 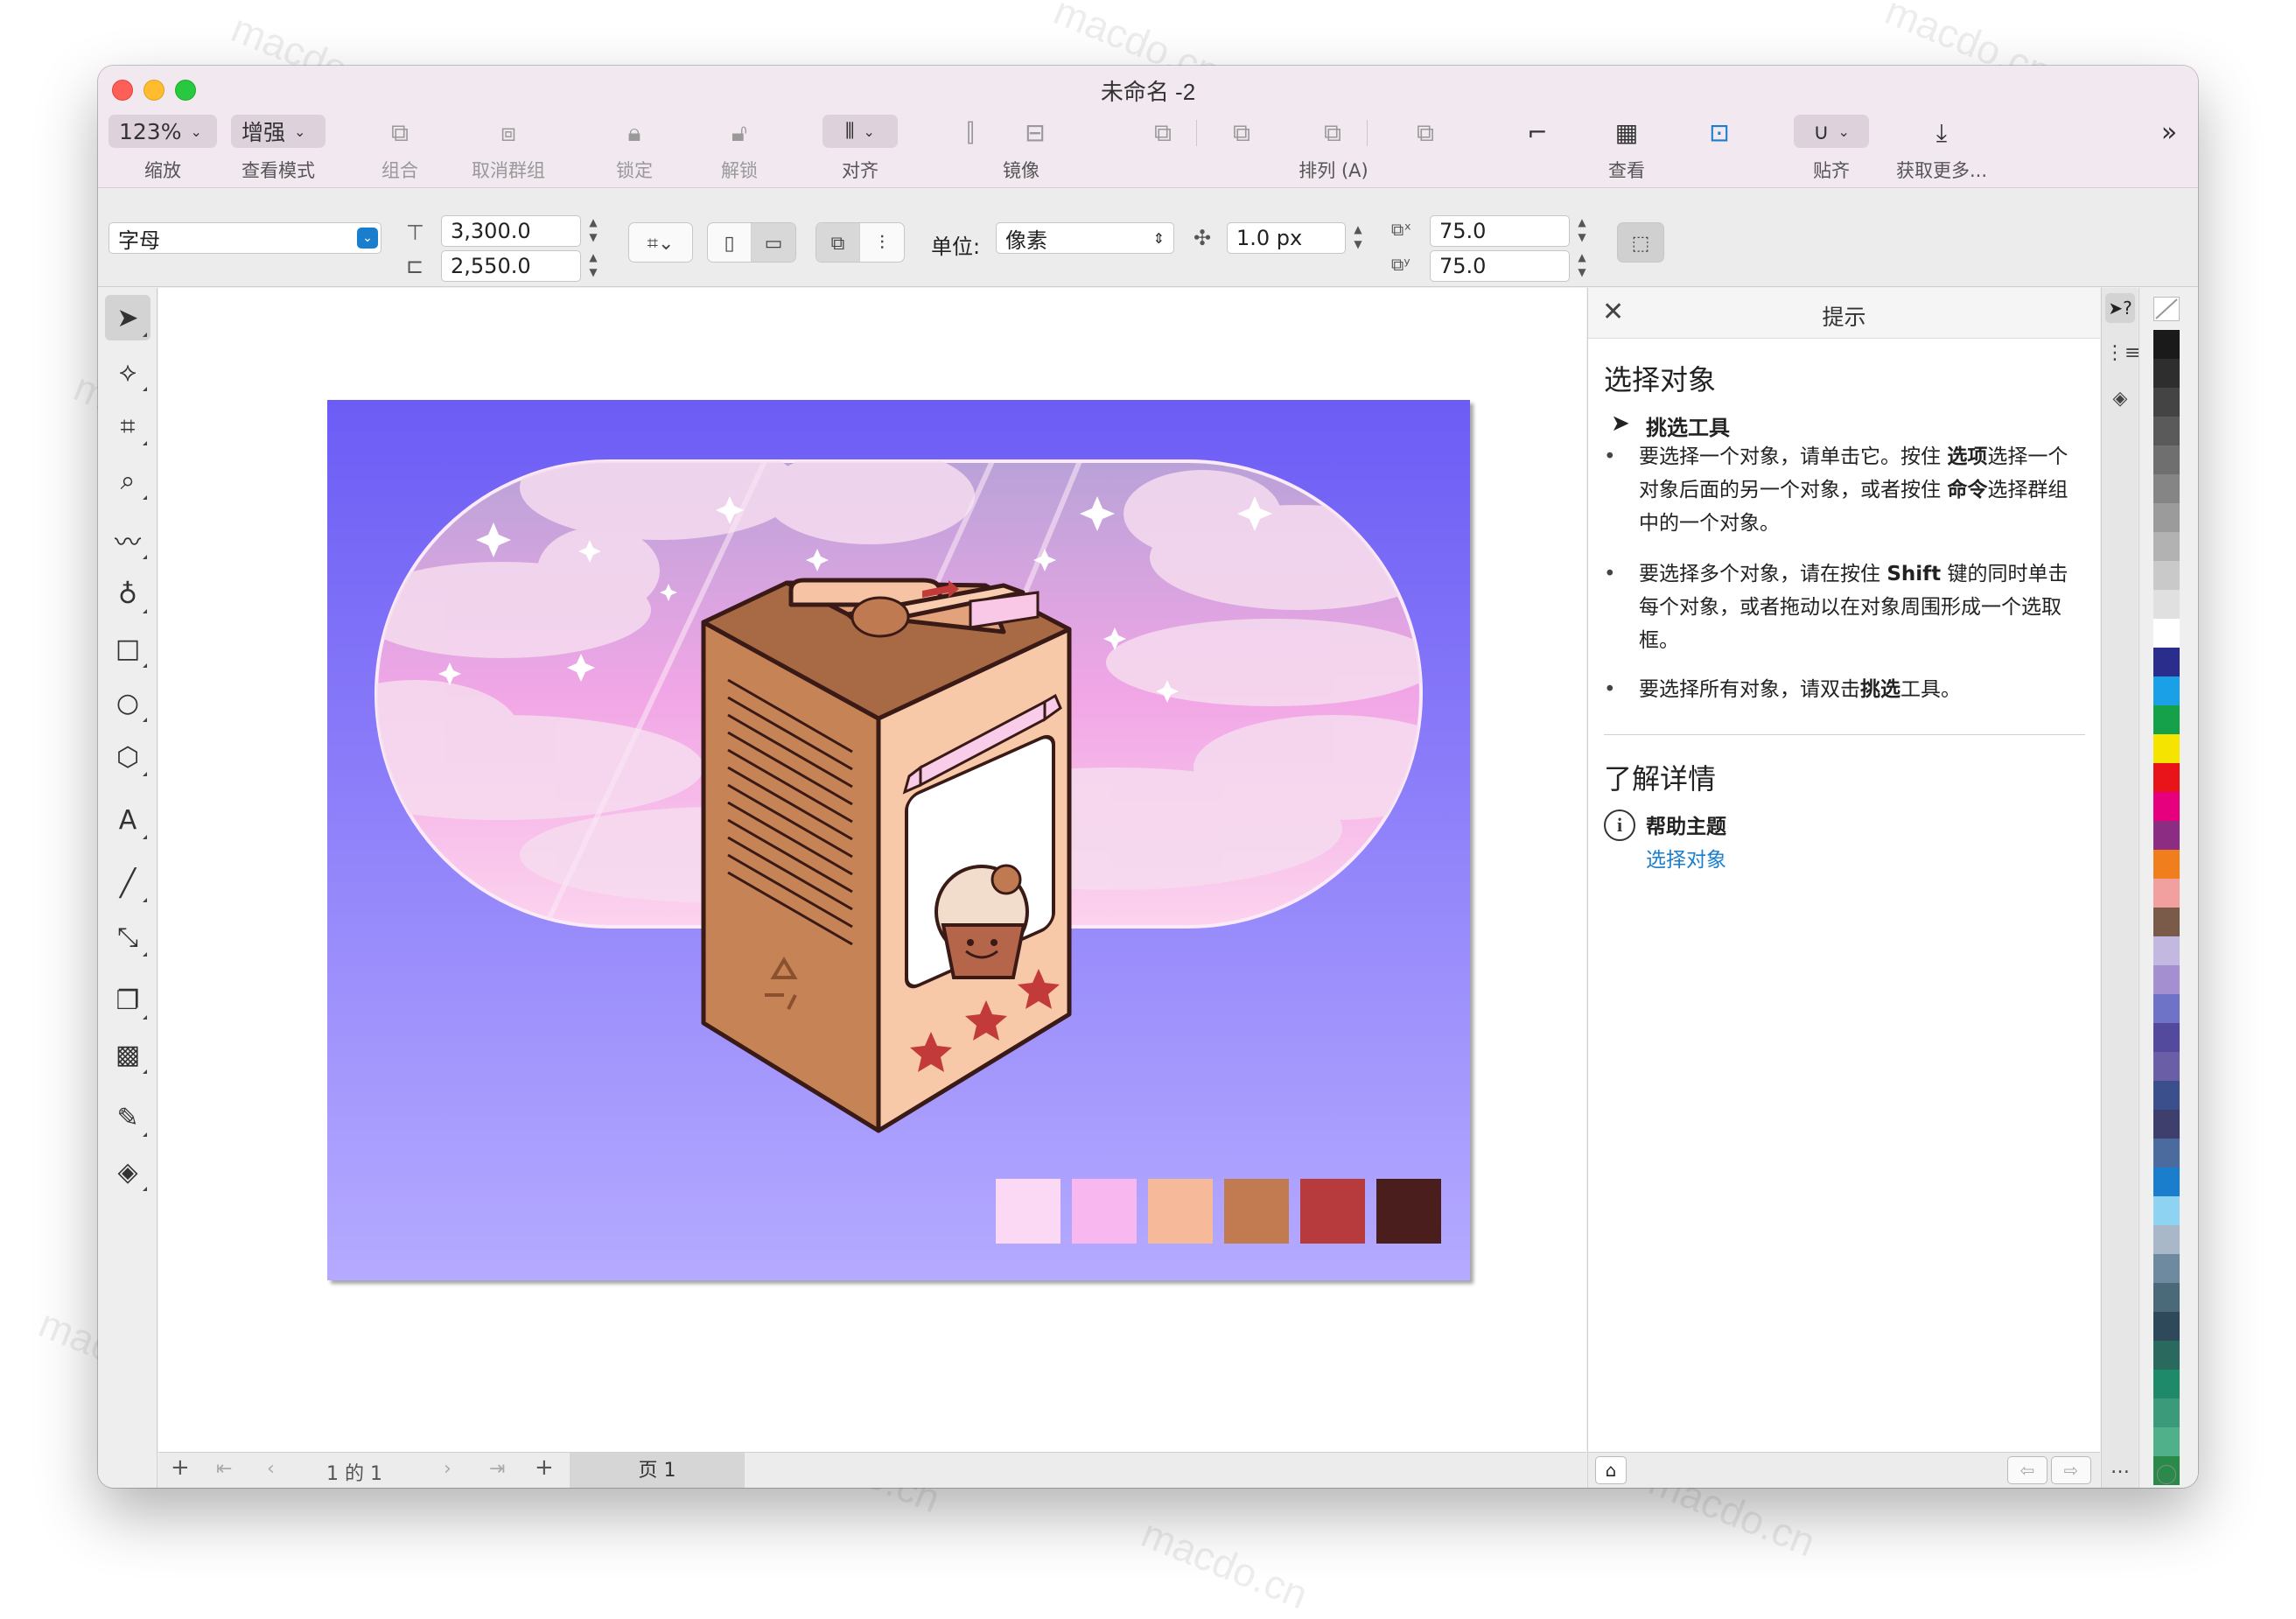 What do you see at coordinates (2120, 399) in the screenshot?
I see `layers-tab-icon: ◈` at bounding box center [2120, 399].